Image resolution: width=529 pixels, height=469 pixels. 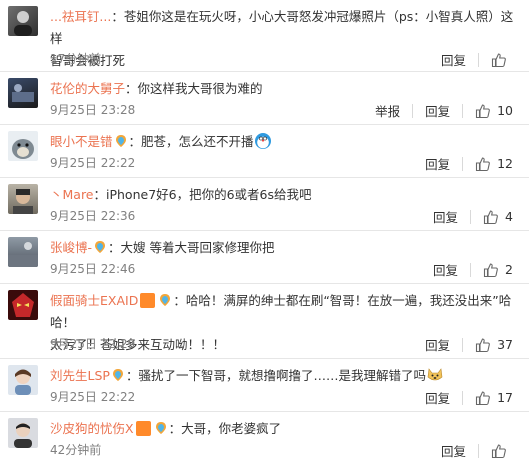 I want to click on like-button: 2, so click(x=498, y=270).